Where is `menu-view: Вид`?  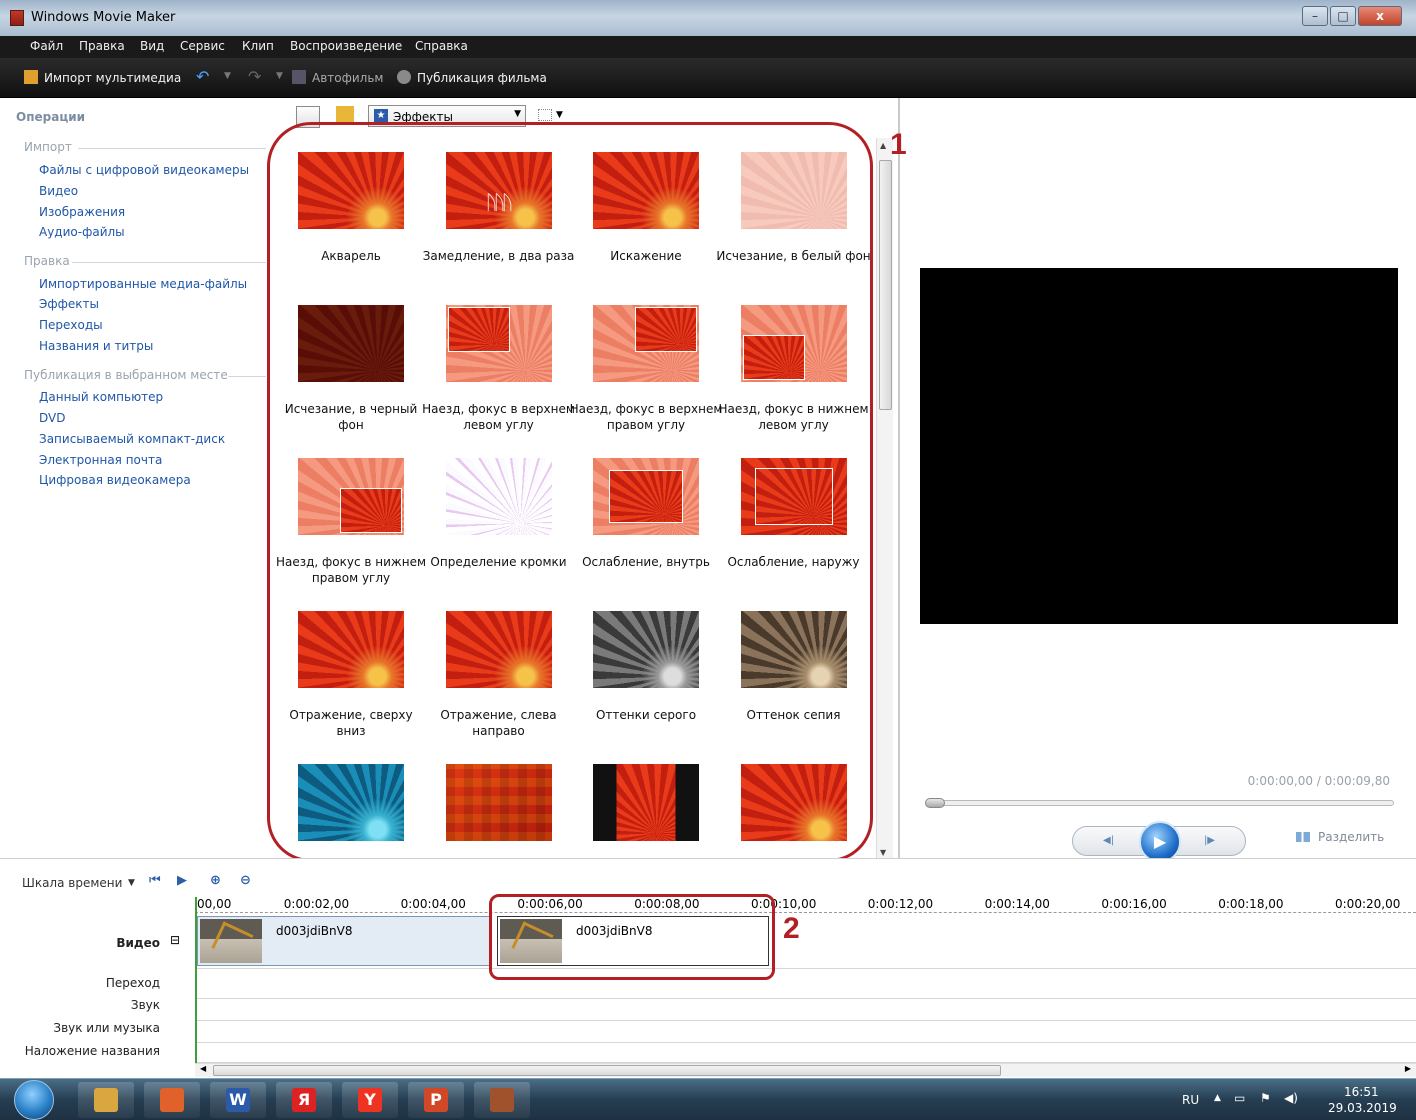 menu-view: Вид is located at coordinates (152, 46).